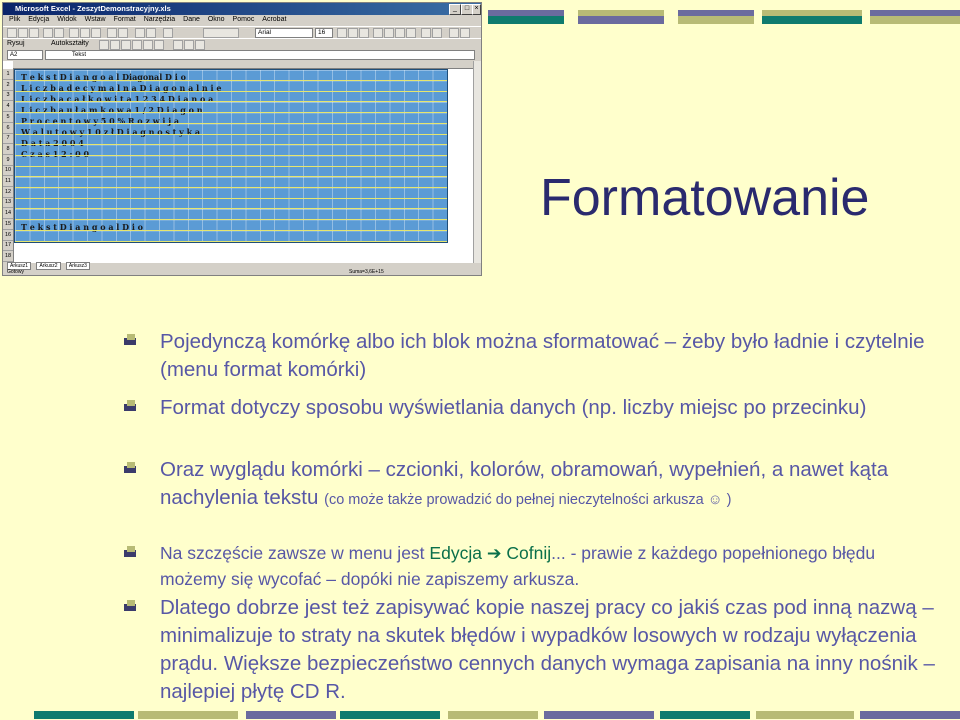 This screenshot has height=720, width=960. I want to click on row-number: 10, so click(8, 171).